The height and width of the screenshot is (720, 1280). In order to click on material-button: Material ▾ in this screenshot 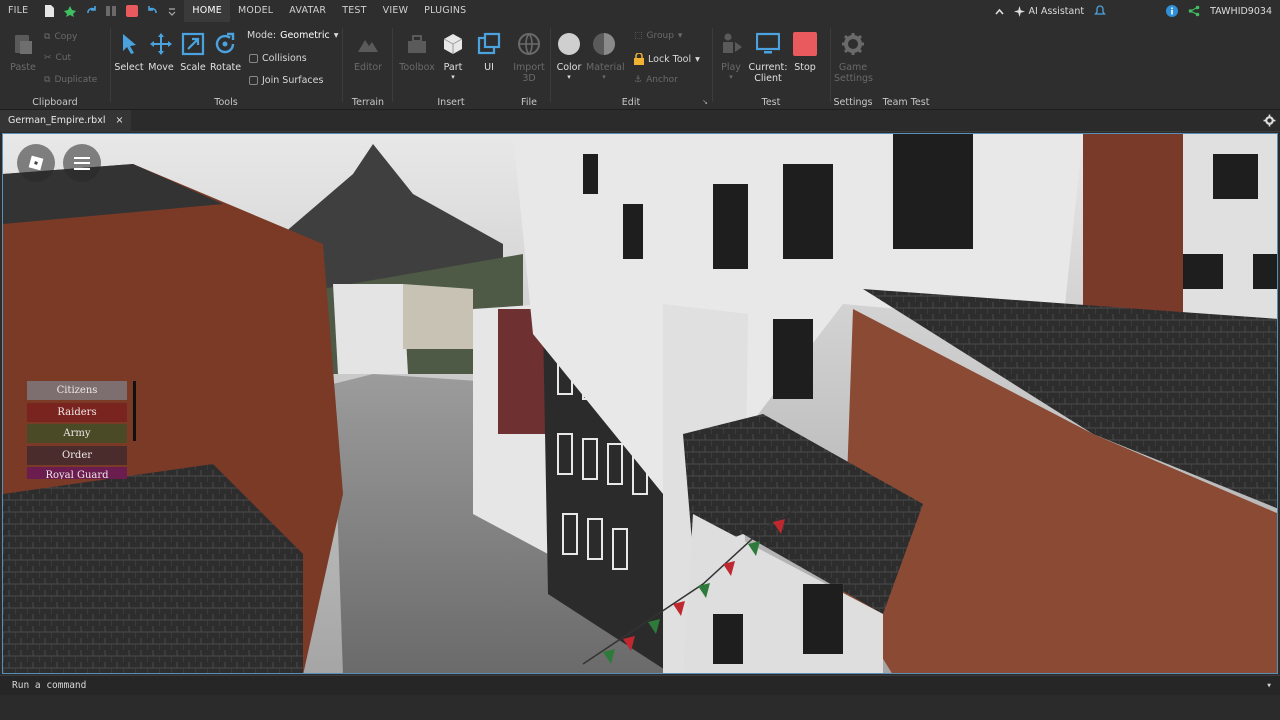, I will do `click(605, 56)`.